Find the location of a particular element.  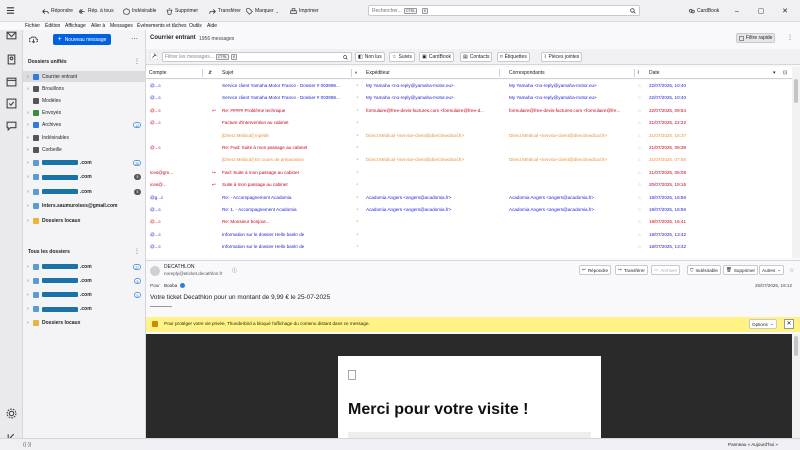

new-message-button: + Nouveau message is located at coordinates (82, 39).